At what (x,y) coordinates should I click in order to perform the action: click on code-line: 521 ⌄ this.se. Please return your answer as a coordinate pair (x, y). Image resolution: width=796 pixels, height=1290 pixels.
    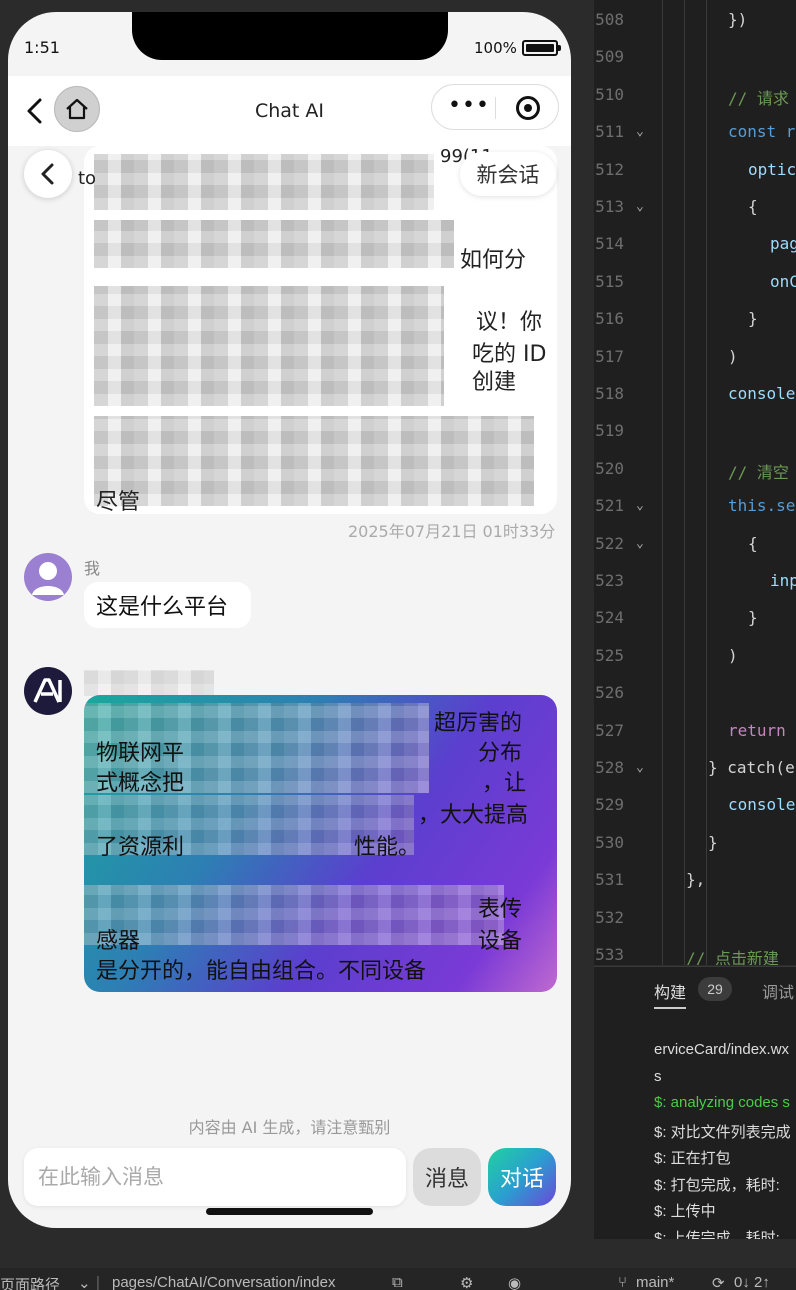
    Looking at the image, I should click on (695, 508).